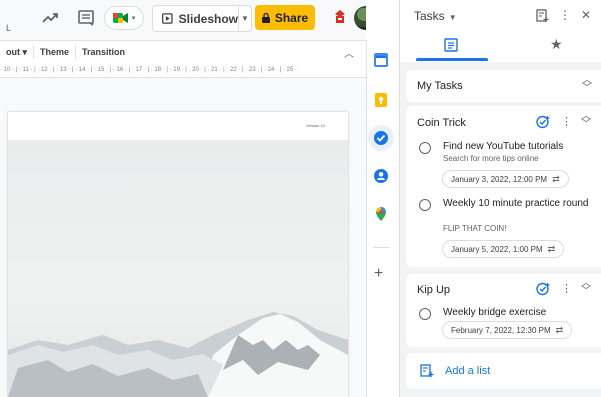  What do you see at coordinates (349, 52) in the screenshot?
I see `collapse-icon: ︿` at bounding box center [349, 52].